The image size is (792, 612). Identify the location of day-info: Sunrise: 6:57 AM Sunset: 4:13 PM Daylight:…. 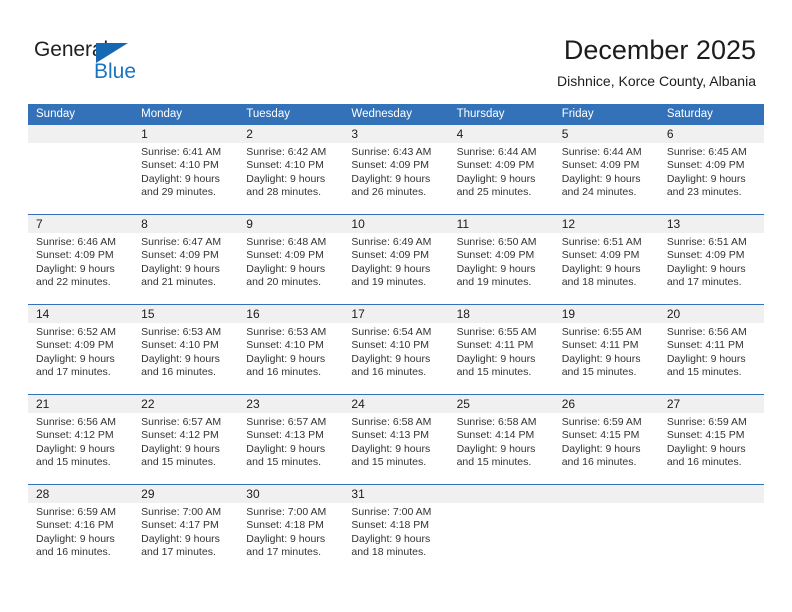
(290, 441).